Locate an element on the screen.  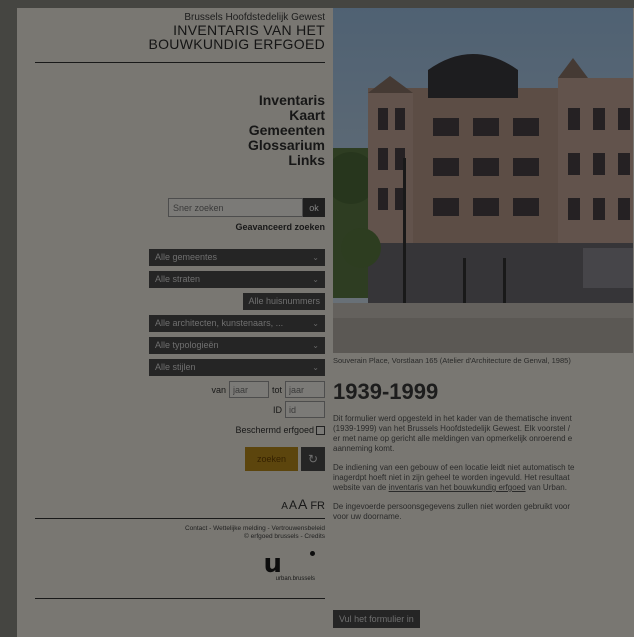
reset-button: ↻ is located at coordinates (313, 459).